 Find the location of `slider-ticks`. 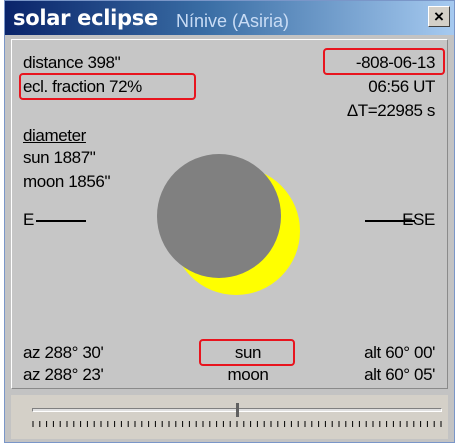

slider-ticks is located at coordinates (237, 424).